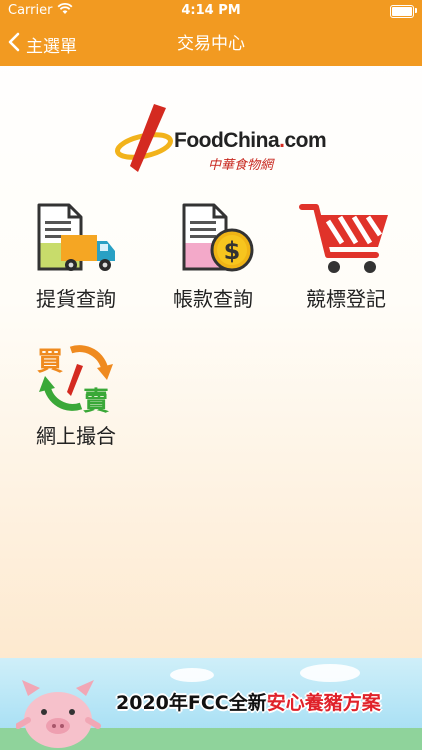 The width and height of the screenshot is (422, 750). What do you see at coordinates (191, 703) in the screenshot?
I see `promo-text-prefix: 2020年FCC全新` at bounding box center [191, 703].